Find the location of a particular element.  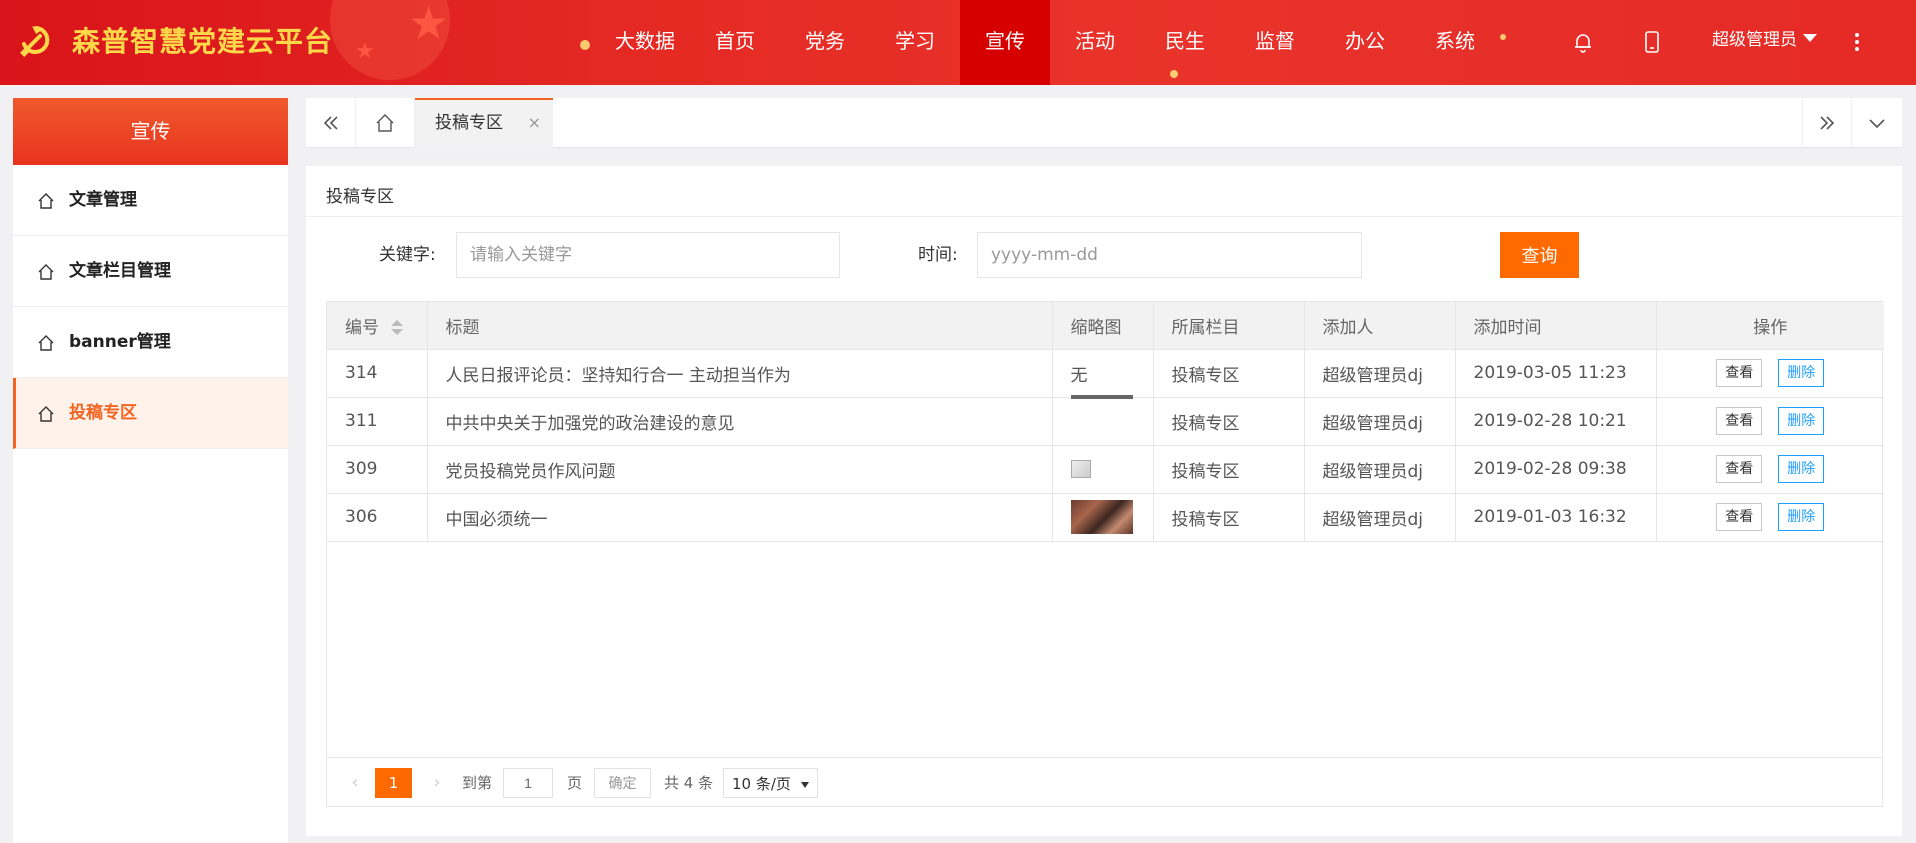

thumbnail-image is located at coordinates (1101, 397).